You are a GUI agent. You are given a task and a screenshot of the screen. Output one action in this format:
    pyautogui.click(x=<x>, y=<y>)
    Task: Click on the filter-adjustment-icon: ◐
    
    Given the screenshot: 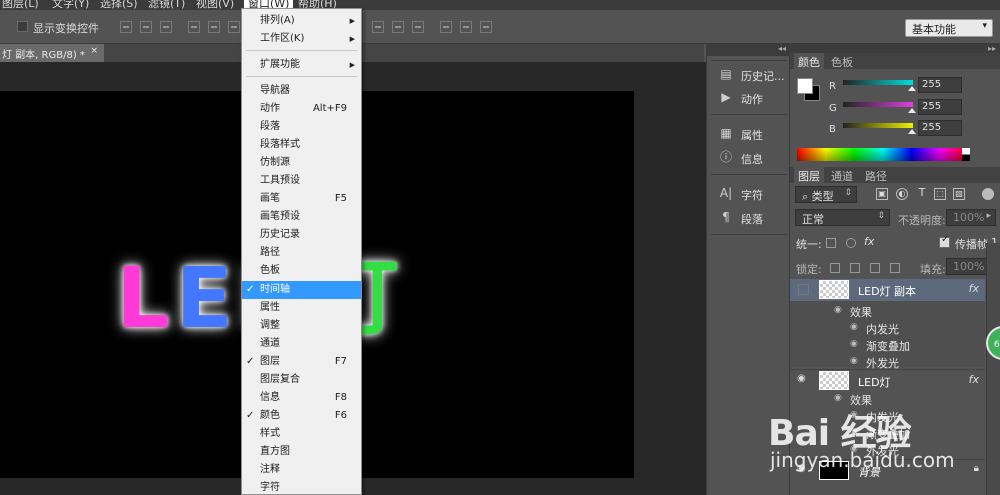 What is the action you would take?
    pyautogui.click(x=902, y=194)
    